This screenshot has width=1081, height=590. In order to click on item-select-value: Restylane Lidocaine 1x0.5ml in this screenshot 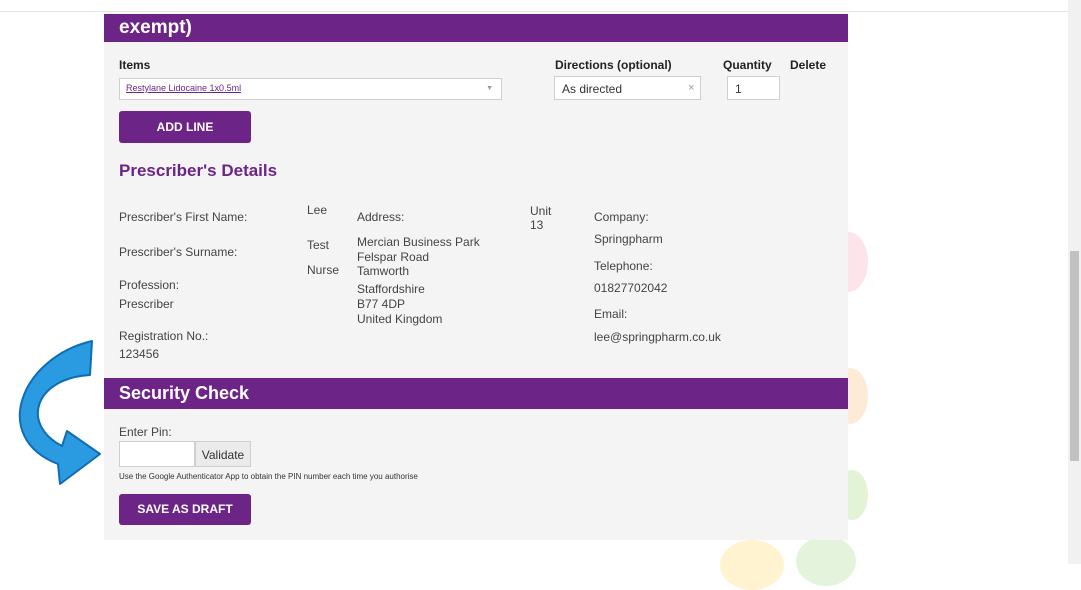, I will do `click(184, 88)`.